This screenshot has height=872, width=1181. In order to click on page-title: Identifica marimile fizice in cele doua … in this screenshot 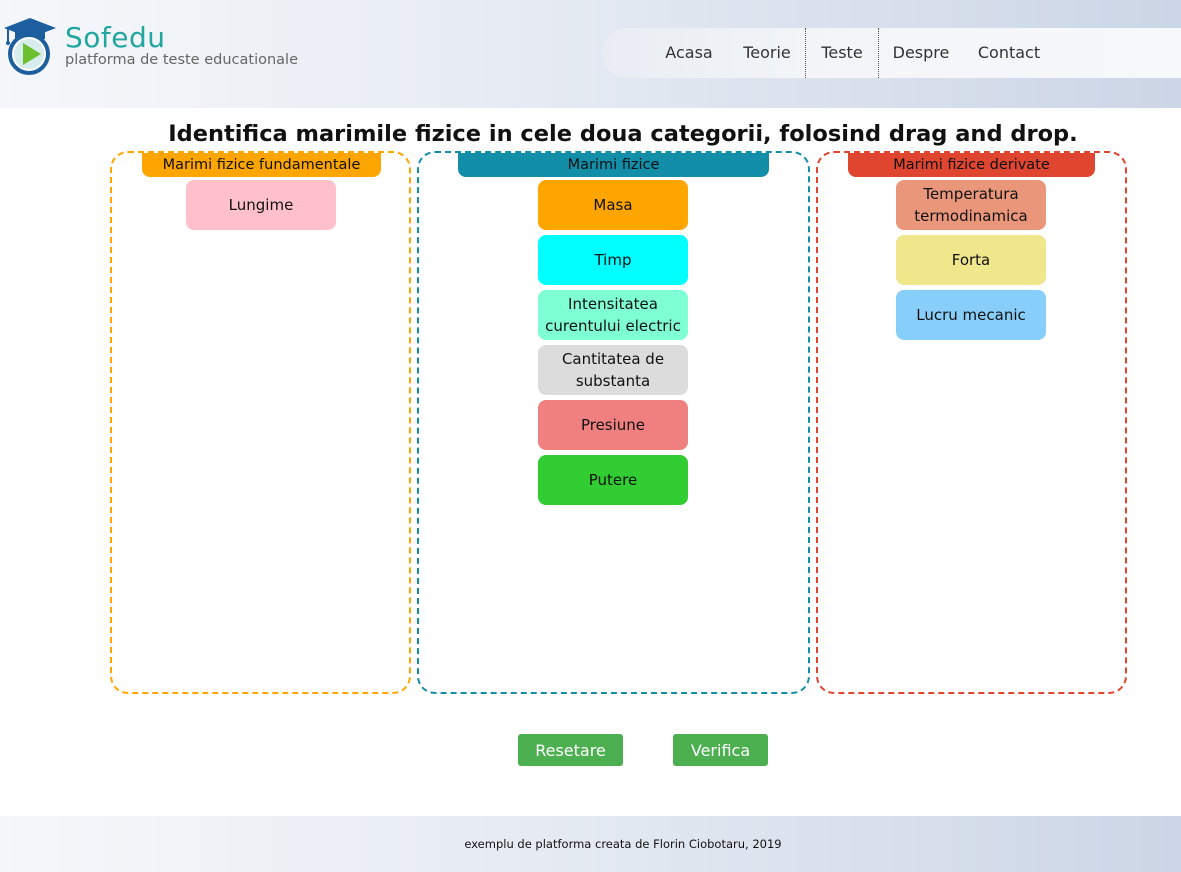, I will do `click(623, 134)`.